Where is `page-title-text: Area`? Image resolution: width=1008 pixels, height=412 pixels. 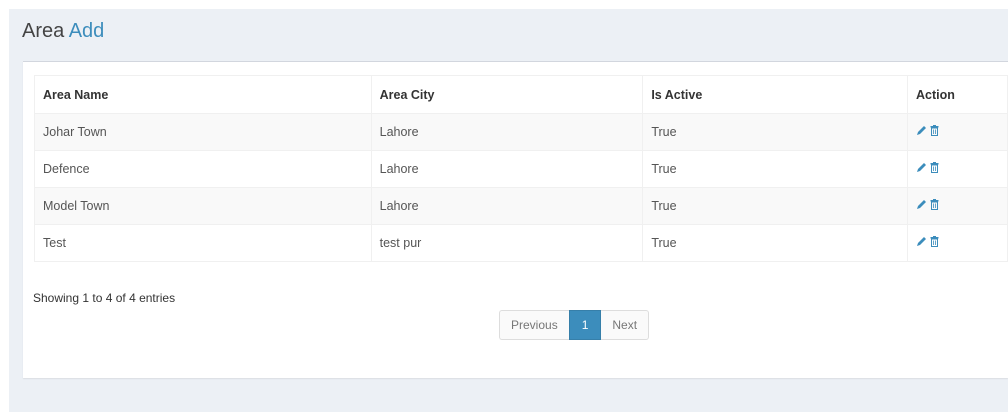
page-title-text: Area is located at coordinates (43, 31).